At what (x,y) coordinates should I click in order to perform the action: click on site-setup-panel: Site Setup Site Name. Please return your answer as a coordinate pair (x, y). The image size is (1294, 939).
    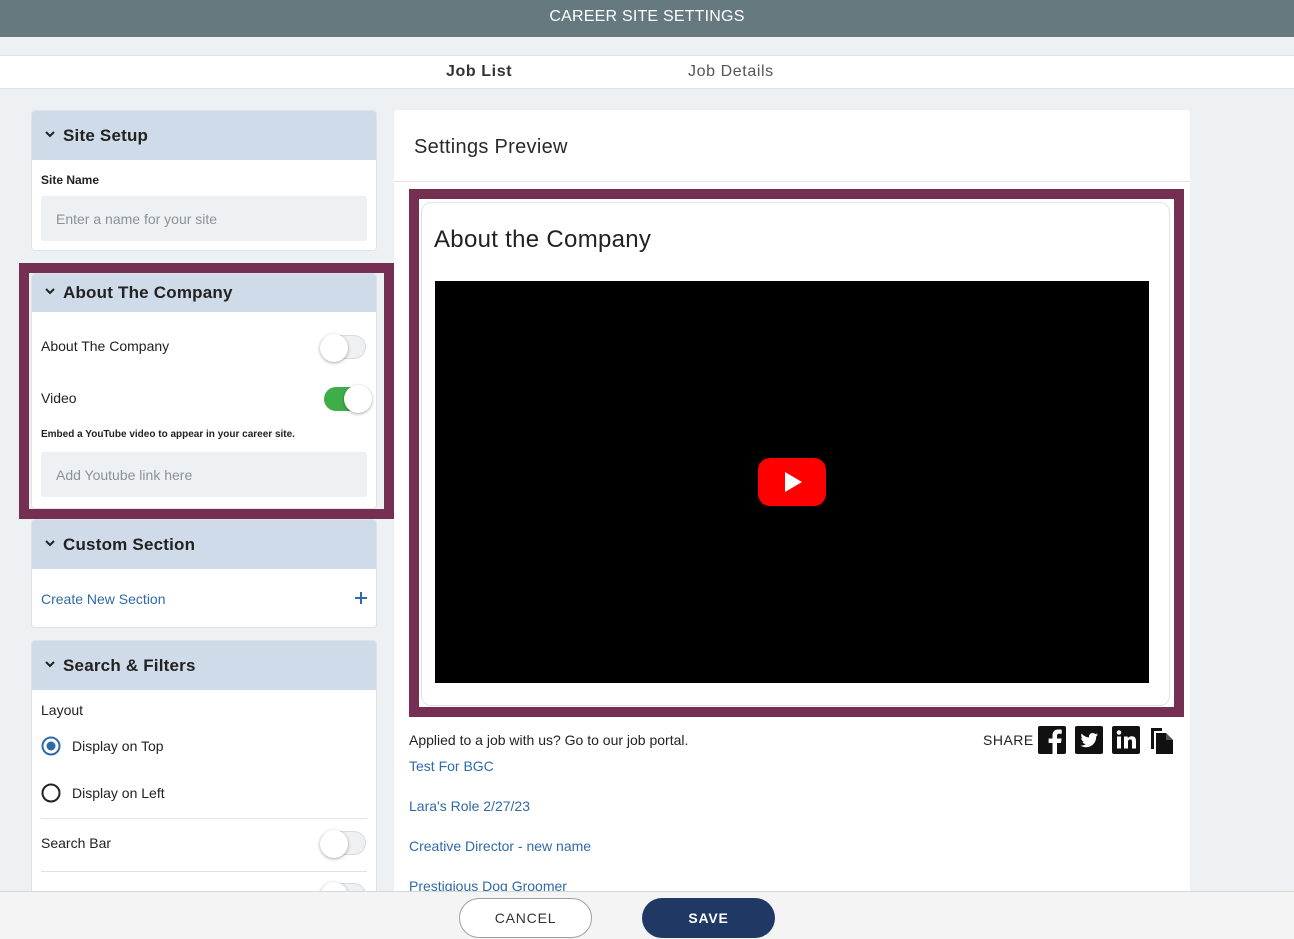
    Looking at the image, I should click on (204, 180).